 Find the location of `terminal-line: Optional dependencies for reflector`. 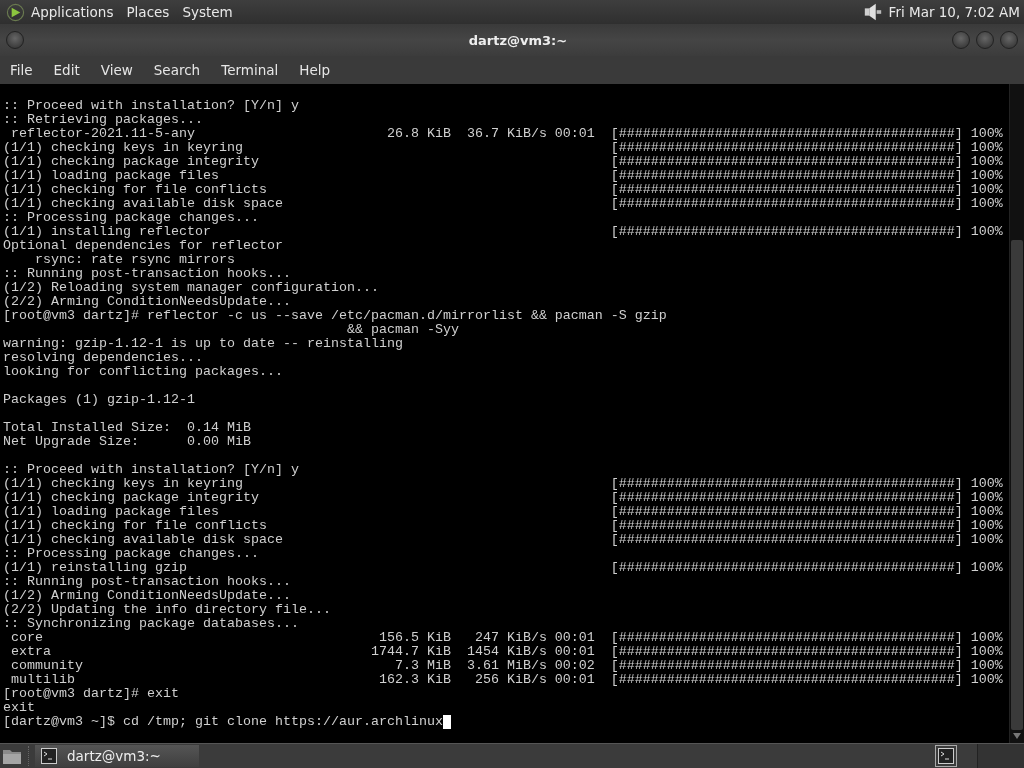

terminal-line: Optional dependencies for reflector is located at coordinates (143, 246).